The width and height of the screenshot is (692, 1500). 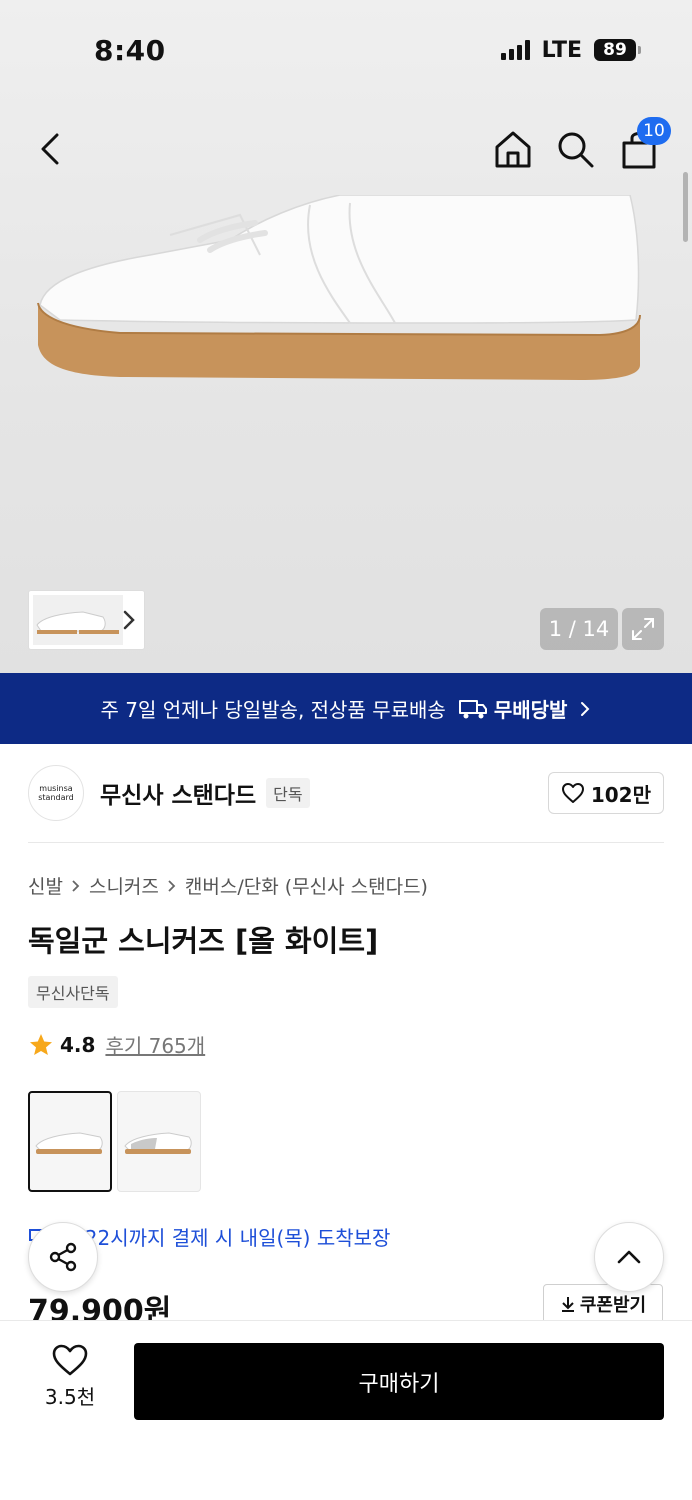 I want to click on bottom-action-bar: 3.5천 구매하기, so click(x=346, y=1410).